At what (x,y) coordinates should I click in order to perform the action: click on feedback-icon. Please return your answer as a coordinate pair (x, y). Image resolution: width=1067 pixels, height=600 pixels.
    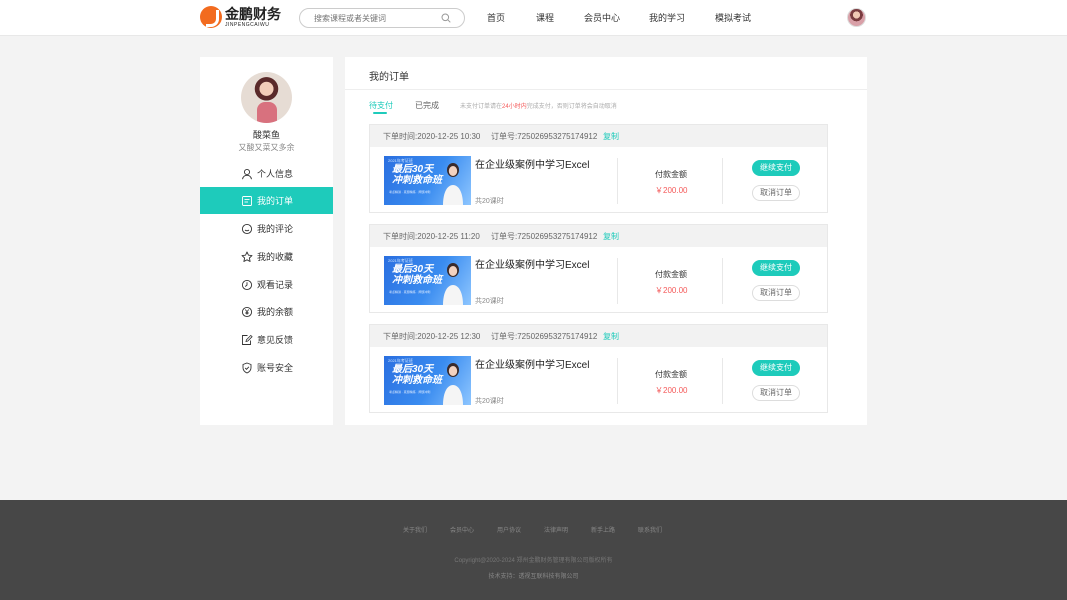
    Looking at the image, I should click on (247, 339).